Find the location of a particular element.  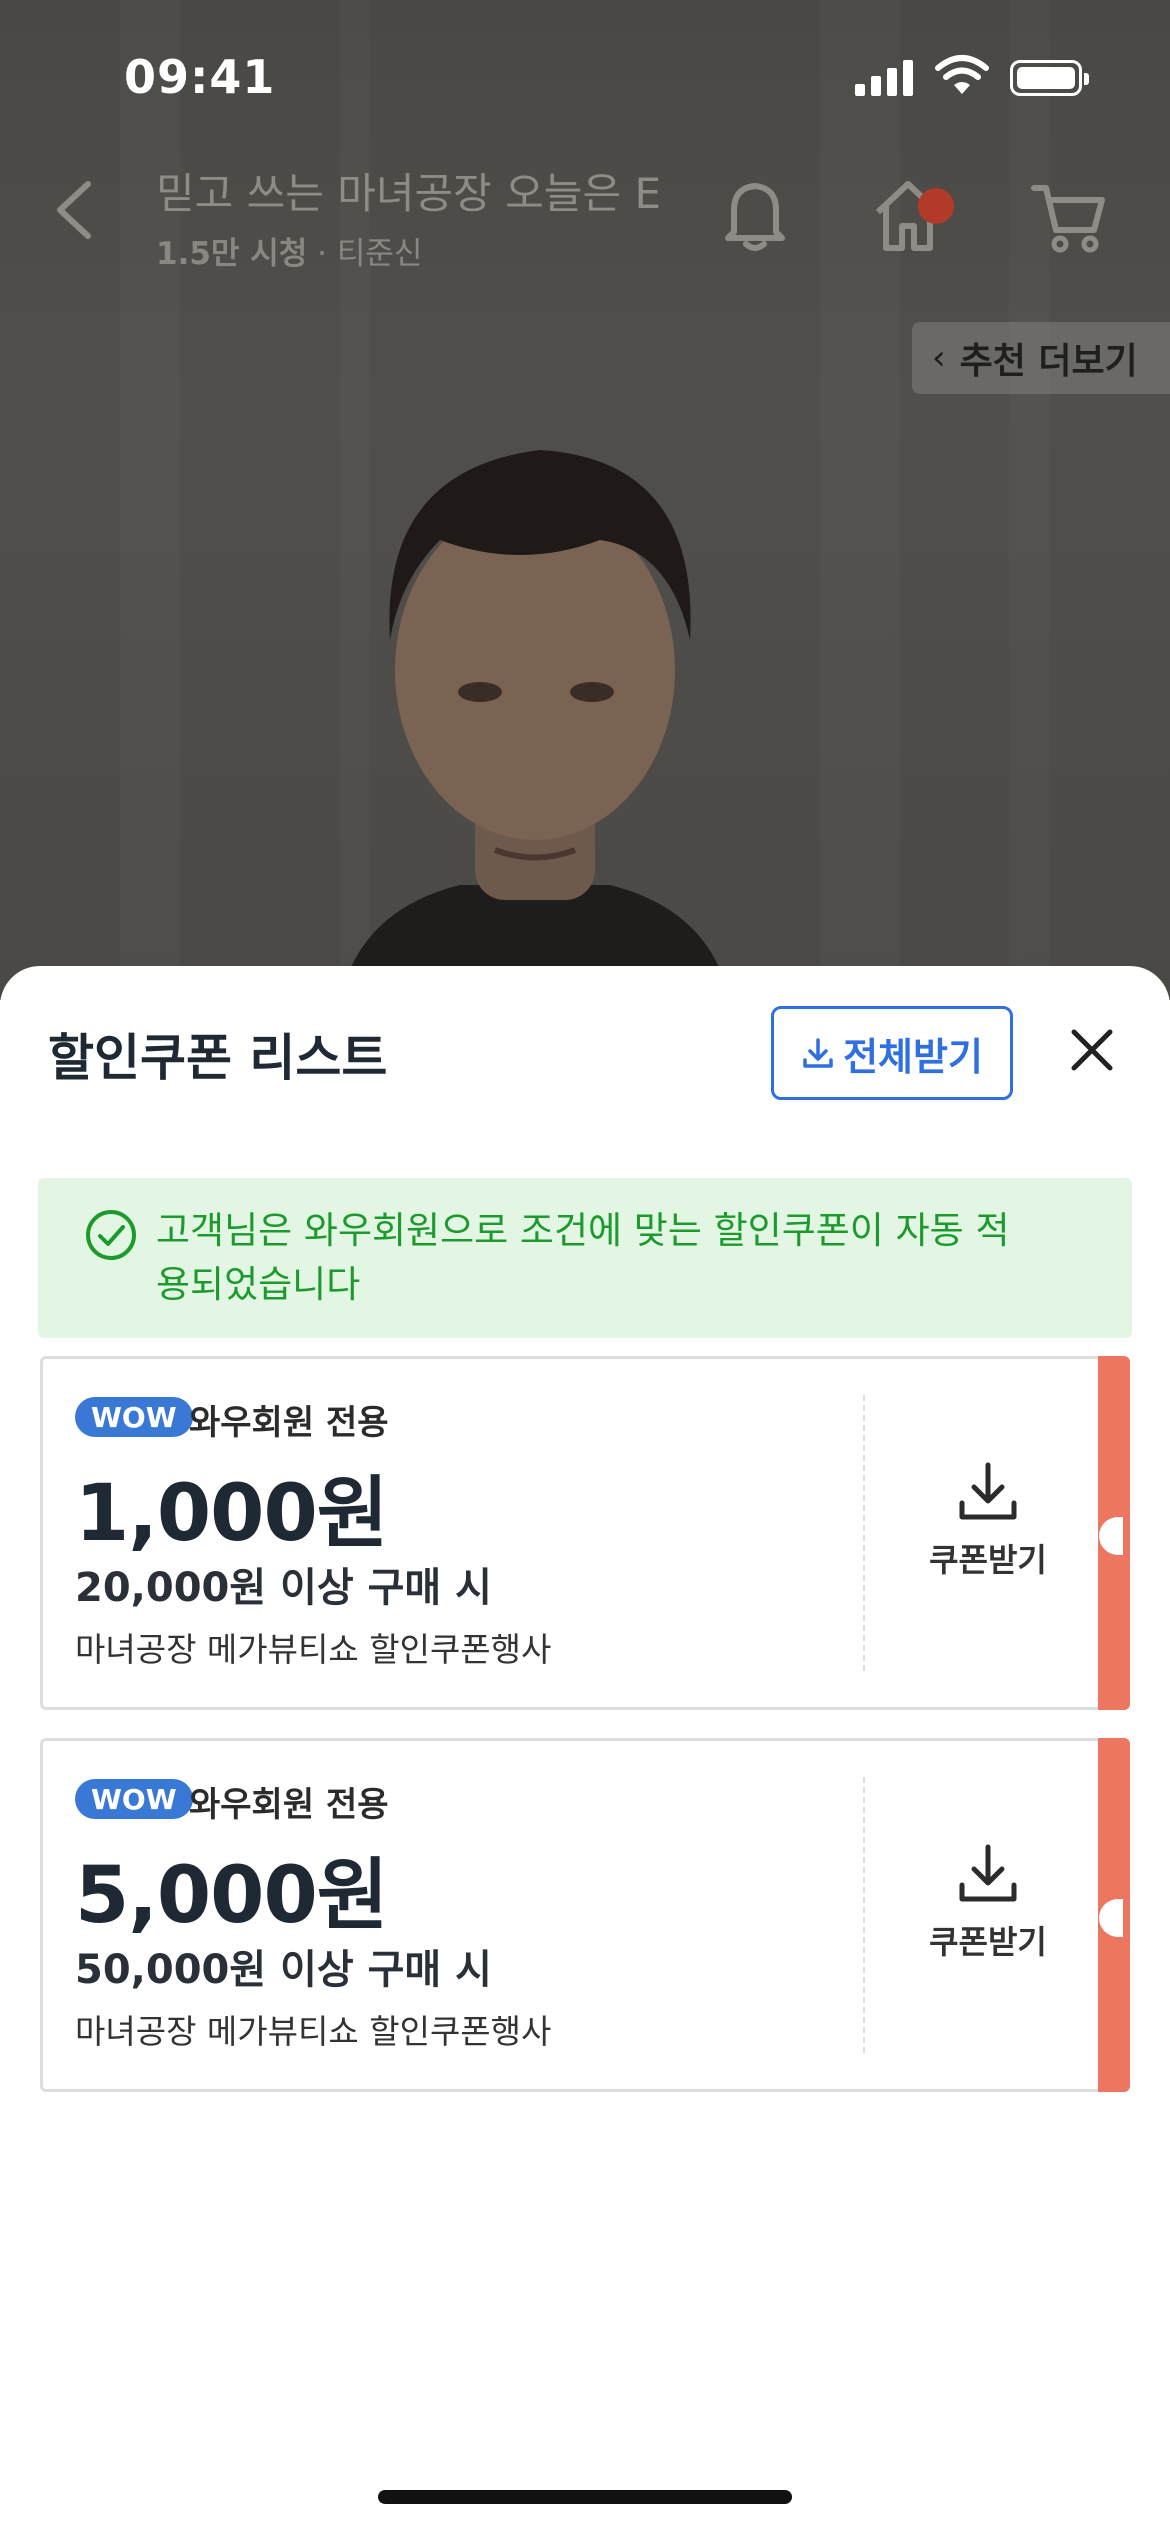

chevron-left-icon is located at coordinates (74, 210).